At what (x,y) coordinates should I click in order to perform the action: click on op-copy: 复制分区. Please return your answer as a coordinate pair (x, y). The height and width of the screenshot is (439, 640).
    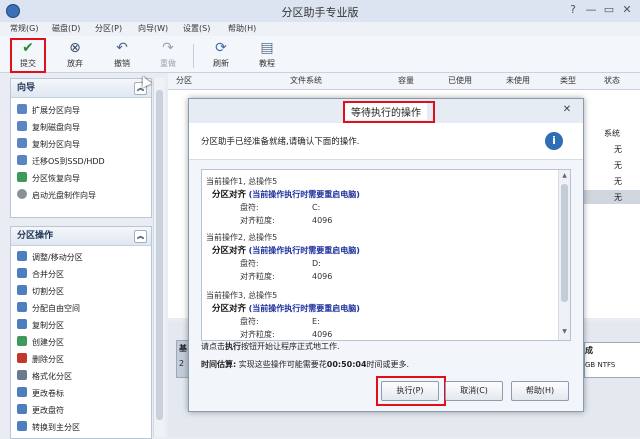
    Looking at the image, I should click on (81, 325).